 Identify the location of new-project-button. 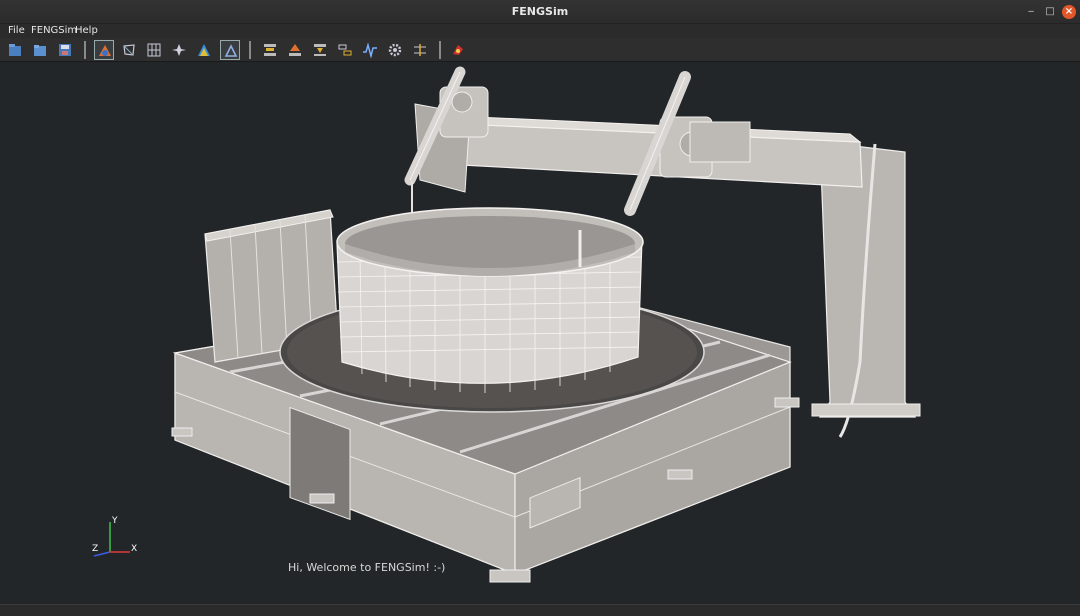
(15, 50).